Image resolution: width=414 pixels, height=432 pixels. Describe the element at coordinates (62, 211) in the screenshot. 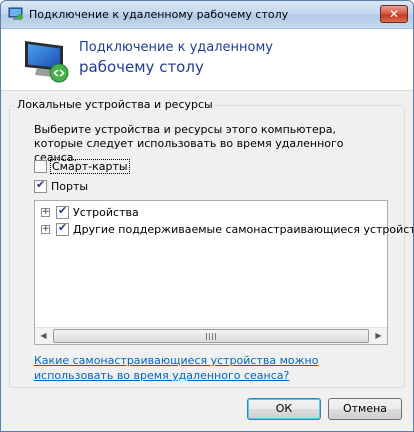

I see `devices-checkbox` at that location.